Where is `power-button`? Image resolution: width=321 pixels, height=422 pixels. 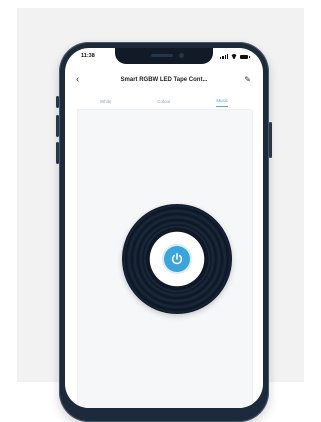 power-button is located at coordinates (177, 259).